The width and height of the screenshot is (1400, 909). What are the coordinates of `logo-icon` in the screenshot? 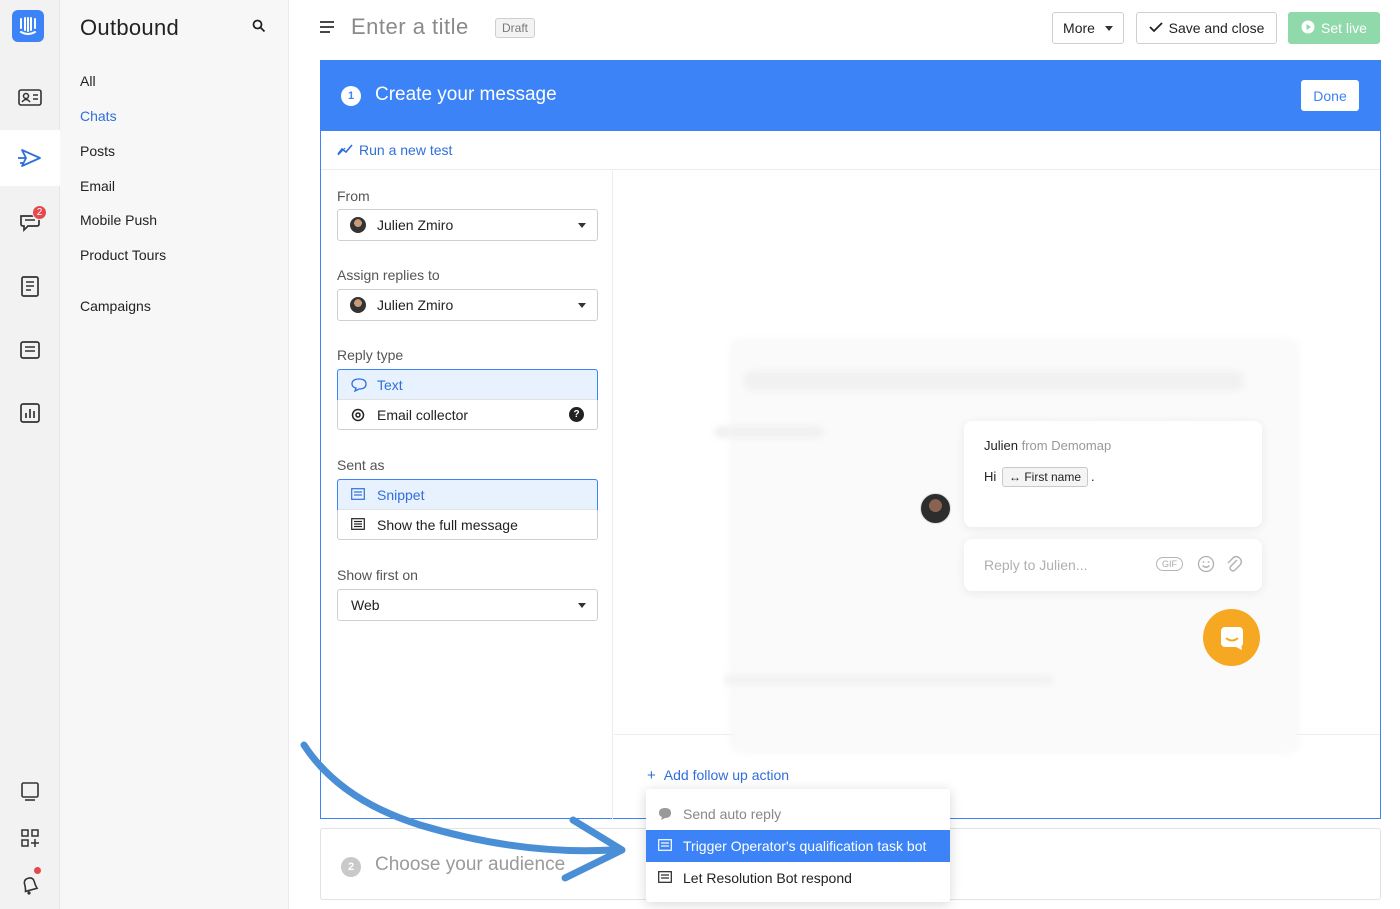 It's located at (28, 26).